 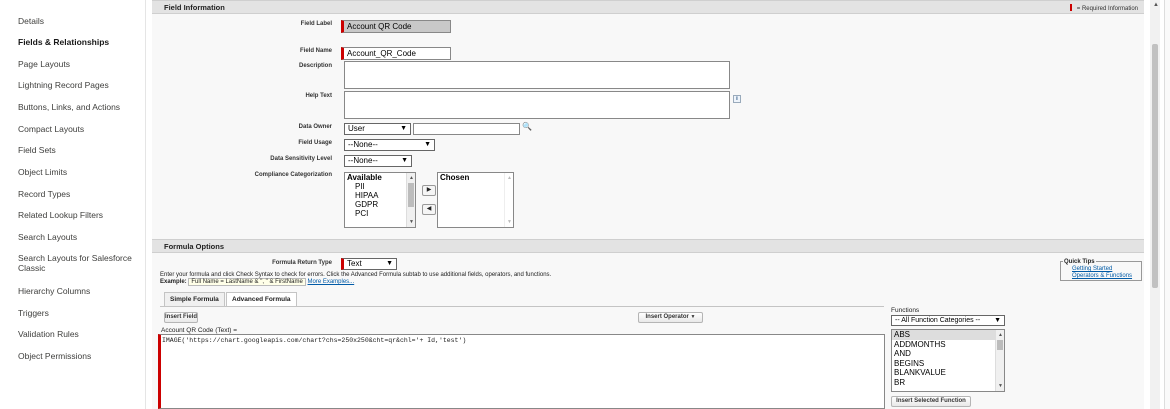 I want to click on list-item: BLANKVALUE, so click(x=948, y=373).